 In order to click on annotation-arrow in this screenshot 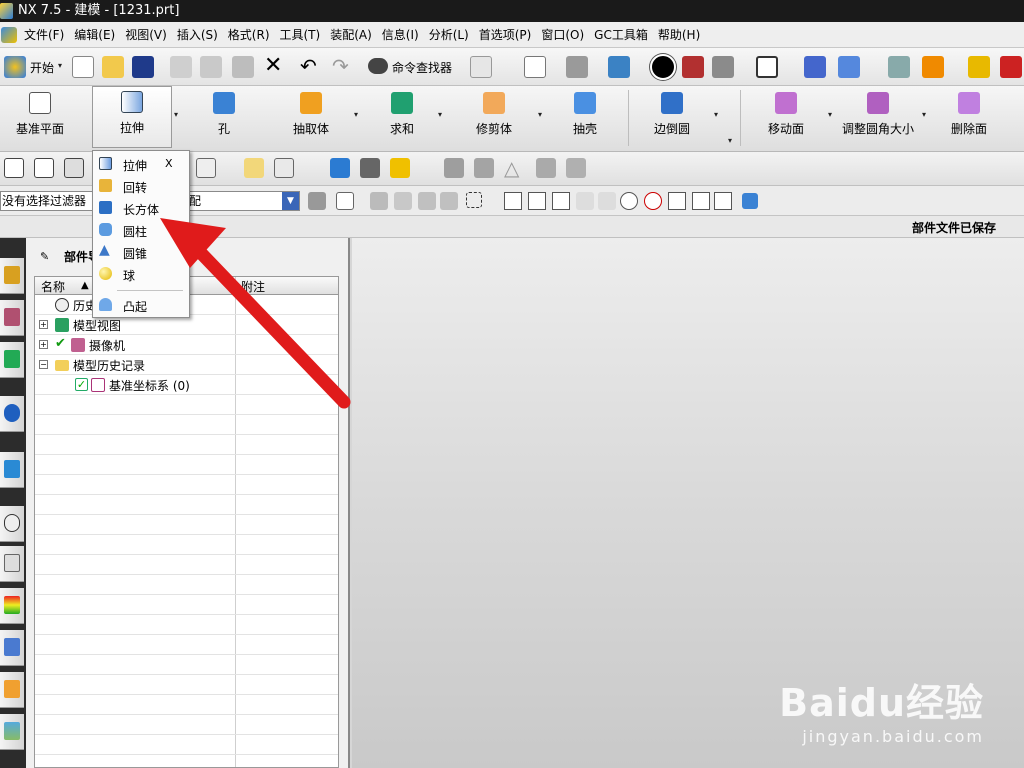, I will do `click(255, 313)`.